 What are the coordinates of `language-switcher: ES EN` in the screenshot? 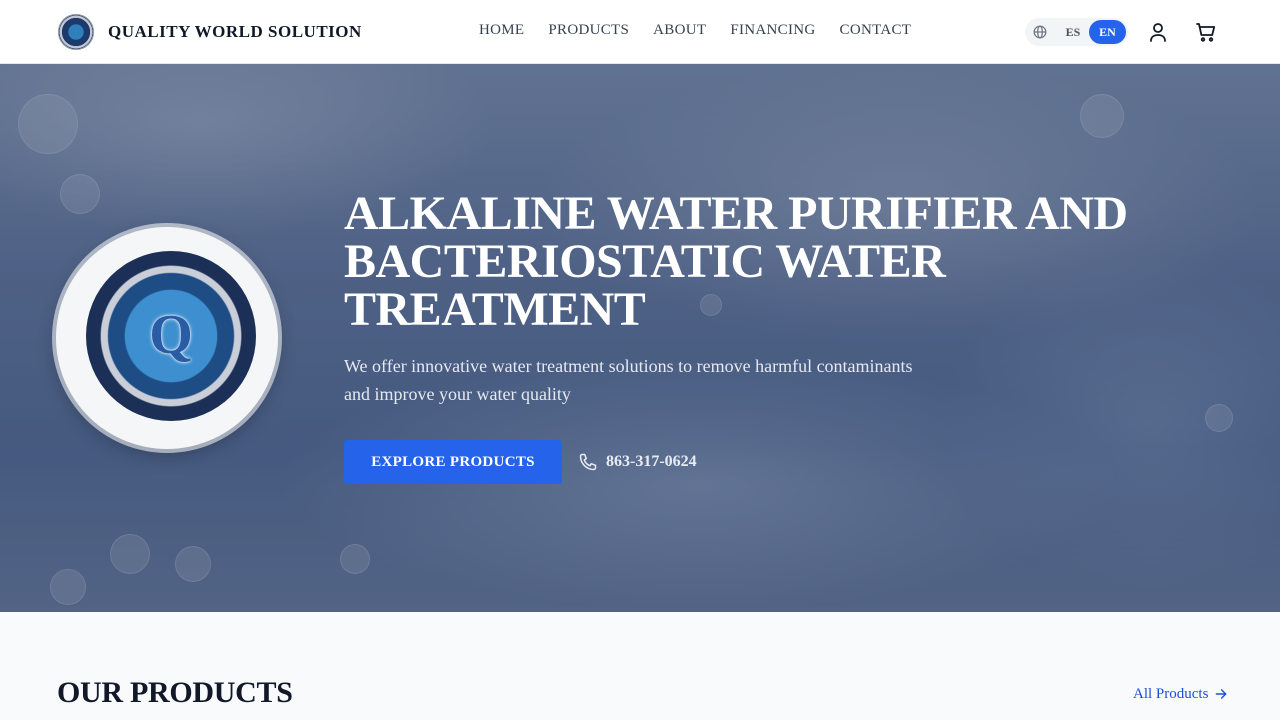 It's located at (1076, 32).